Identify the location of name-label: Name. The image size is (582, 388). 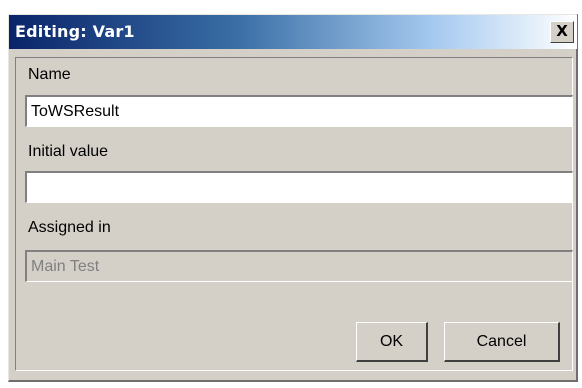
(49, 74).